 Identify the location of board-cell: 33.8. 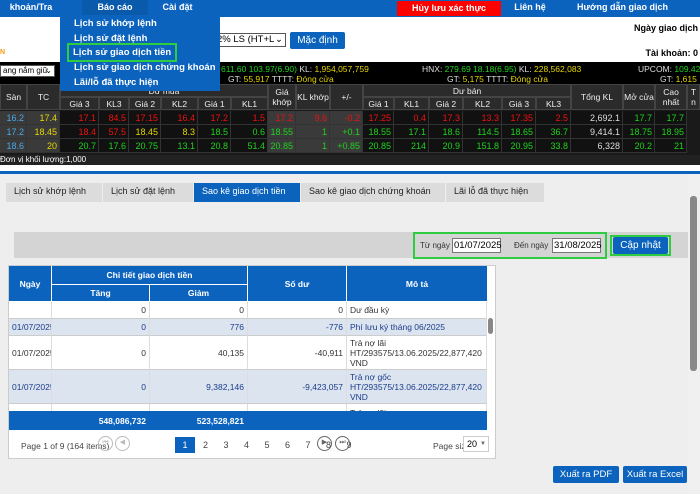
(553, 146).